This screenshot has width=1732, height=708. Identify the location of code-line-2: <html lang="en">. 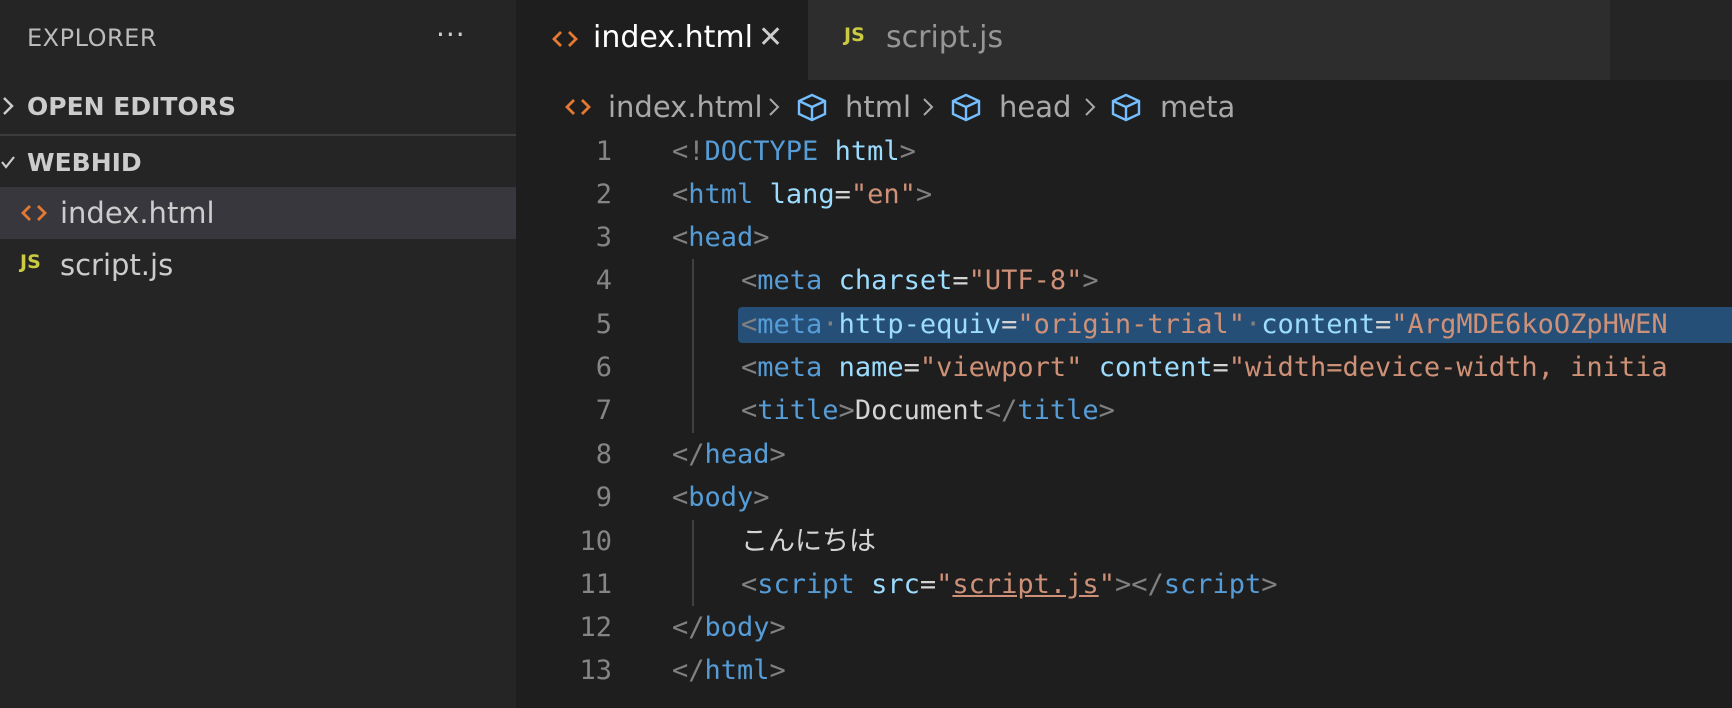
(802, 194).